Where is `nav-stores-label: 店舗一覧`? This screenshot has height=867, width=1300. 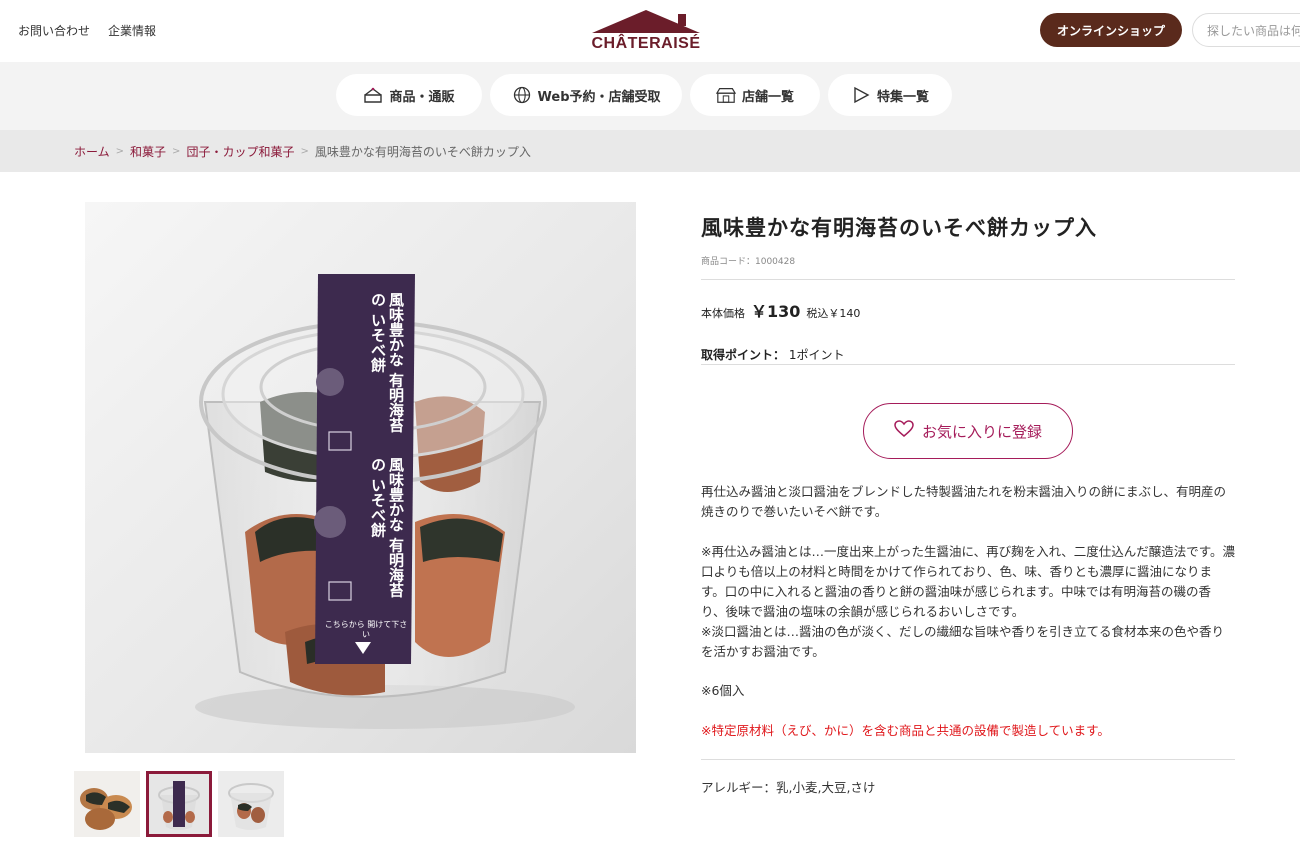
nav-stores-label: 店舗一覧 is located at coordinates (767, 97).